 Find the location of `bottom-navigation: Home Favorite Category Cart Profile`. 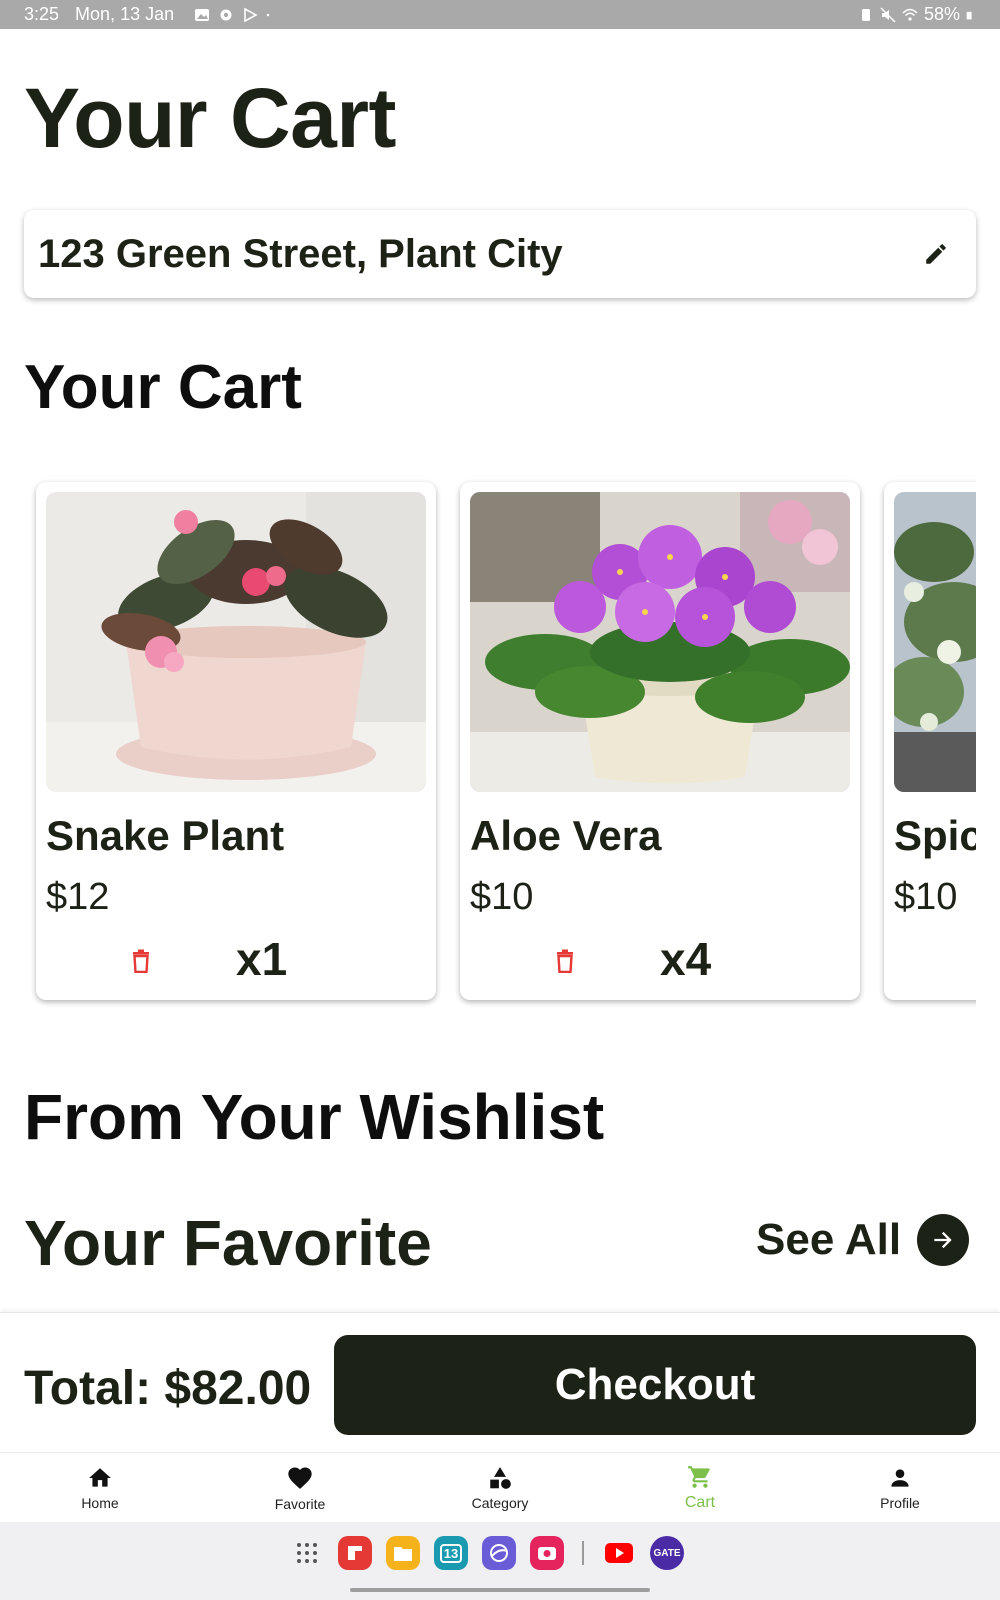

bottom-navigation: Home Favorite Category Cart Profile is located at coordinates (500, 1487).